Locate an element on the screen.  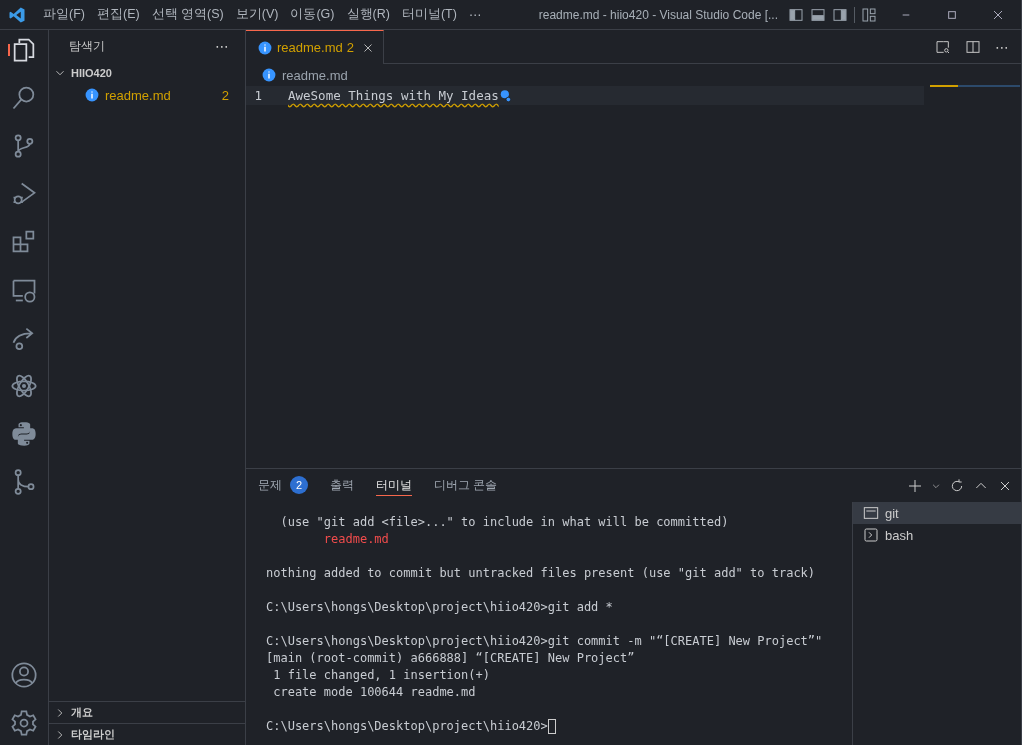
terminal-line: C:\Users\hongs\Desktop\project\hiio420>git add * is located at coordinates (439, 607).